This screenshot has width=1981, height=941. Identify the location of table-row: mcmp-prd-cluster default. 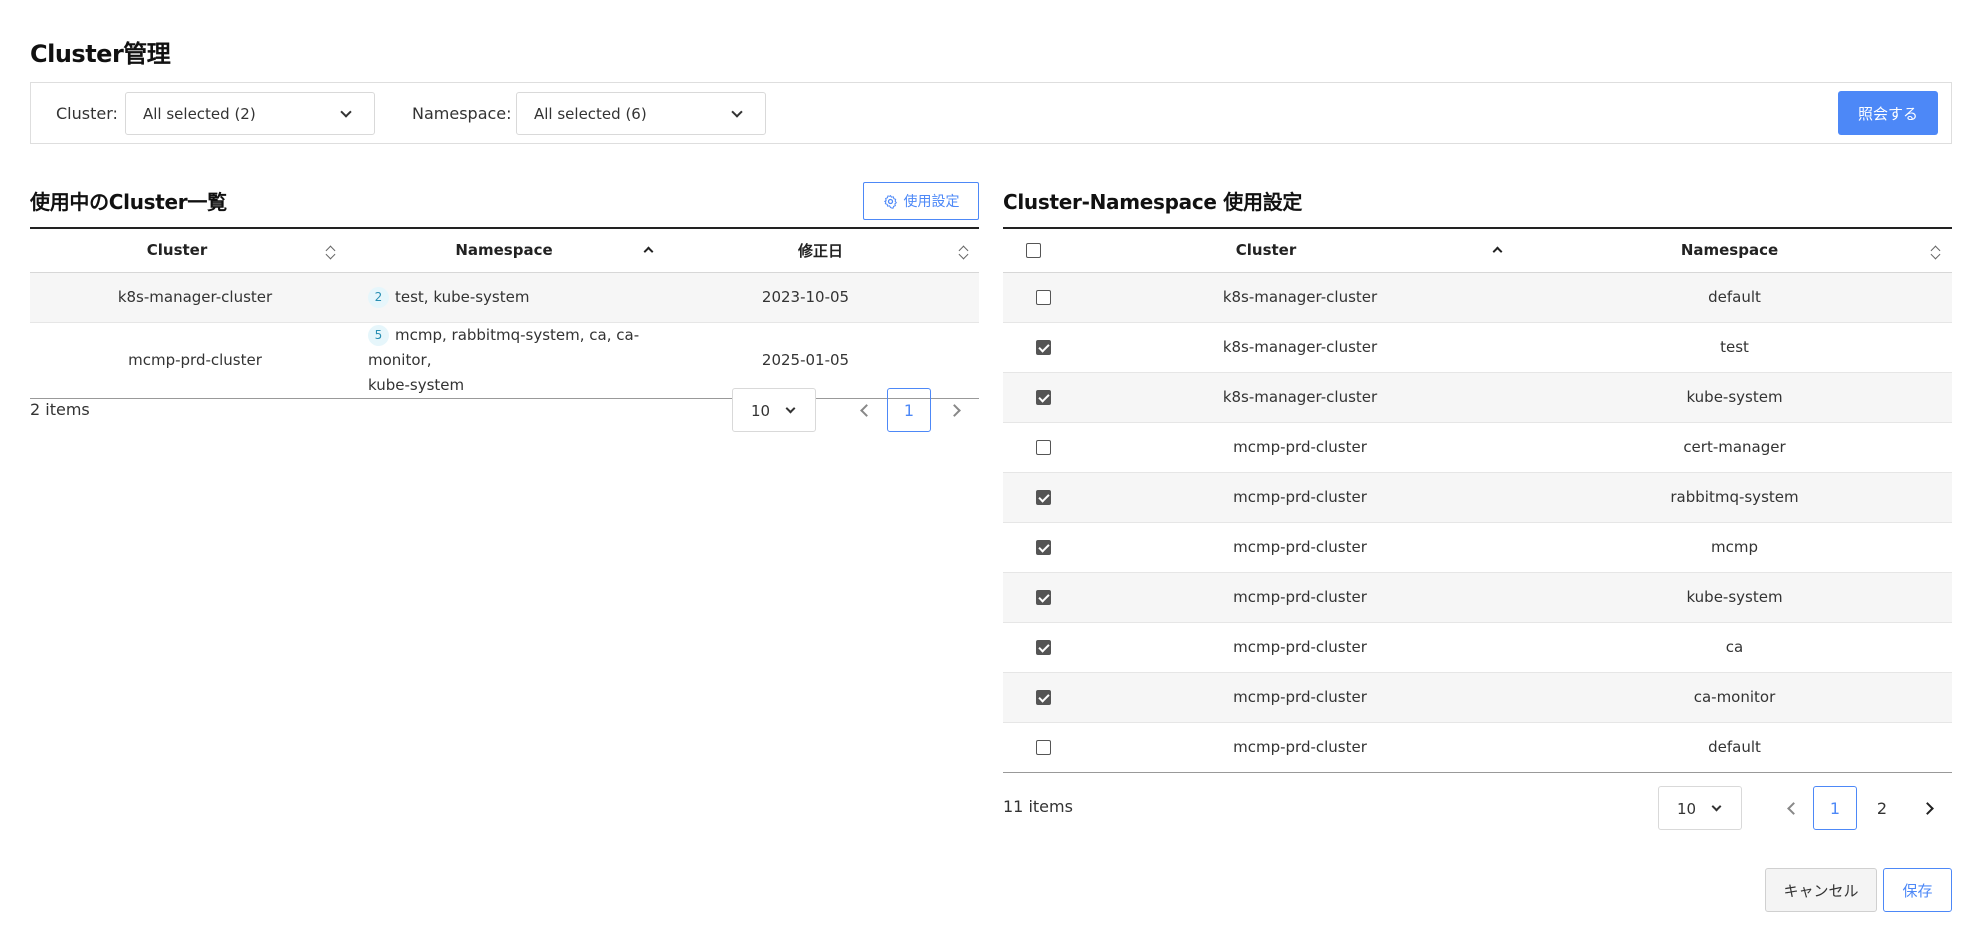
(1477, 747).